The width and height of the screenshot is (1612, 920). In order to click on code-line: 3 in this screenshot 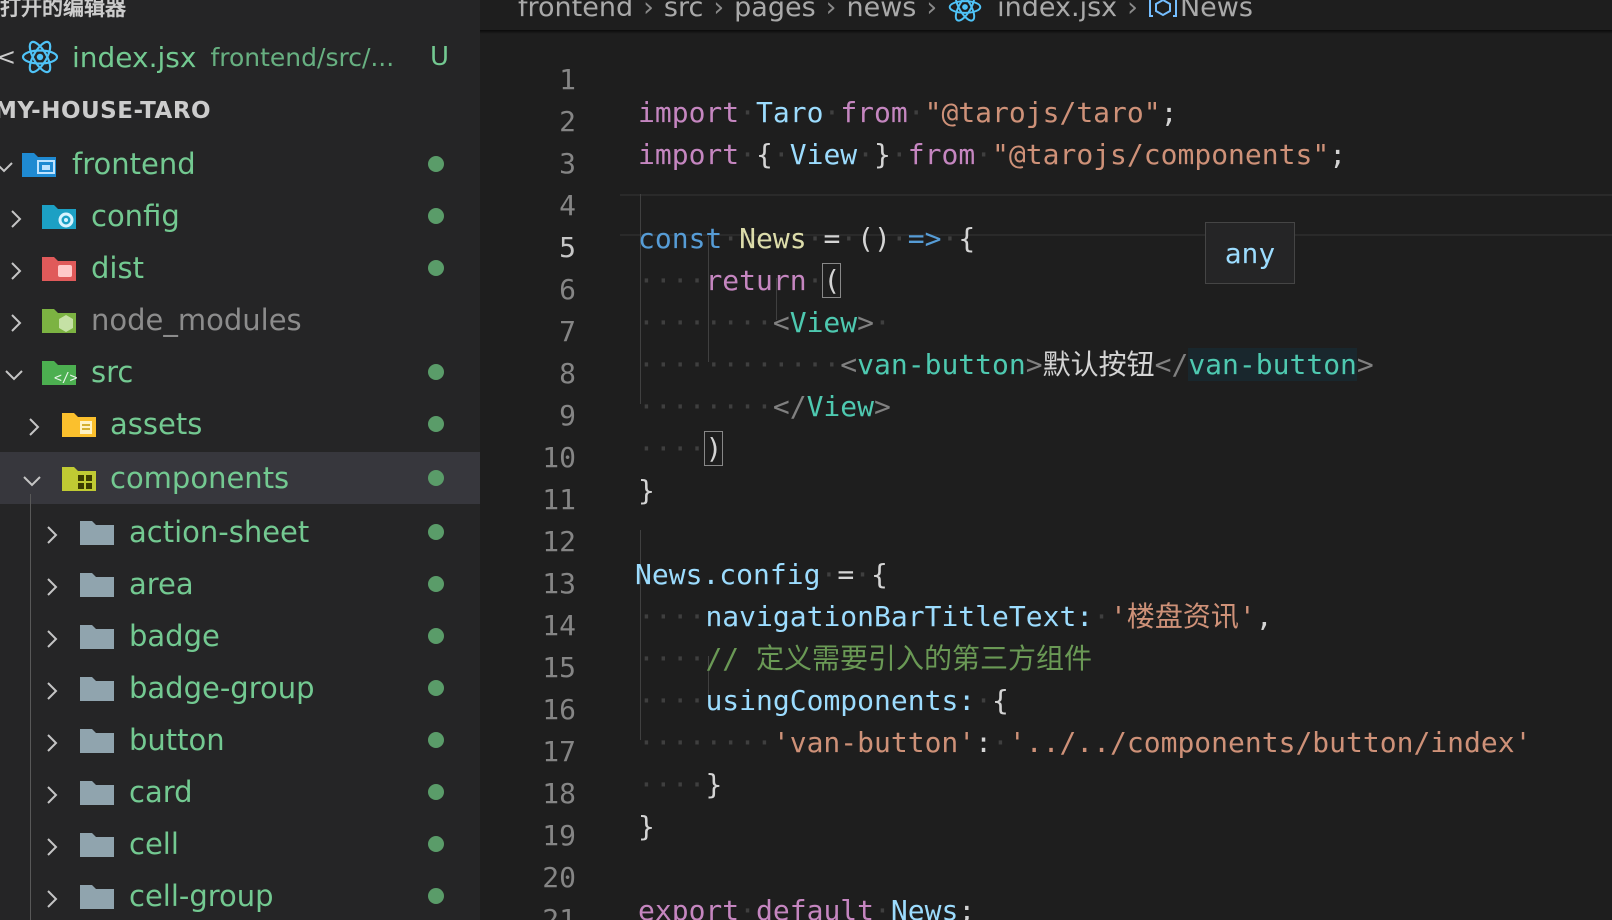, I will do `click(567, 163)`.